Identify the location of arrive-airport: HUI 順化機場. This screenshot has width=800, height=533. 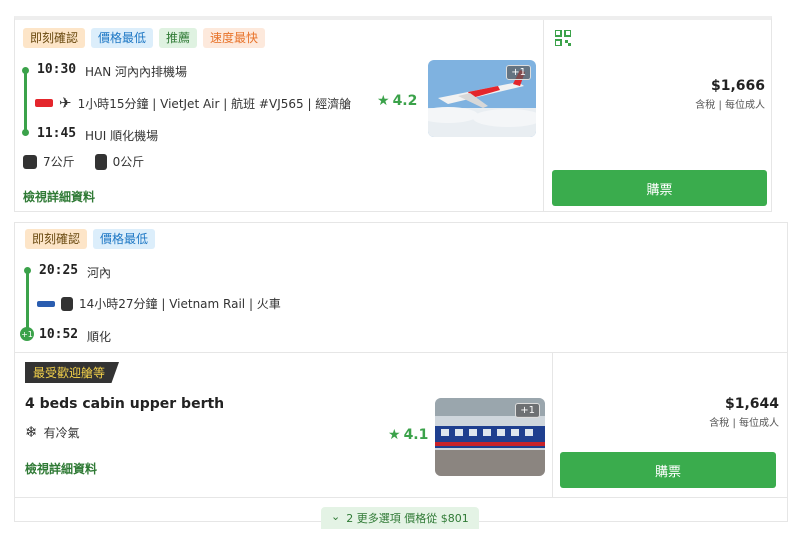
(122, 136).